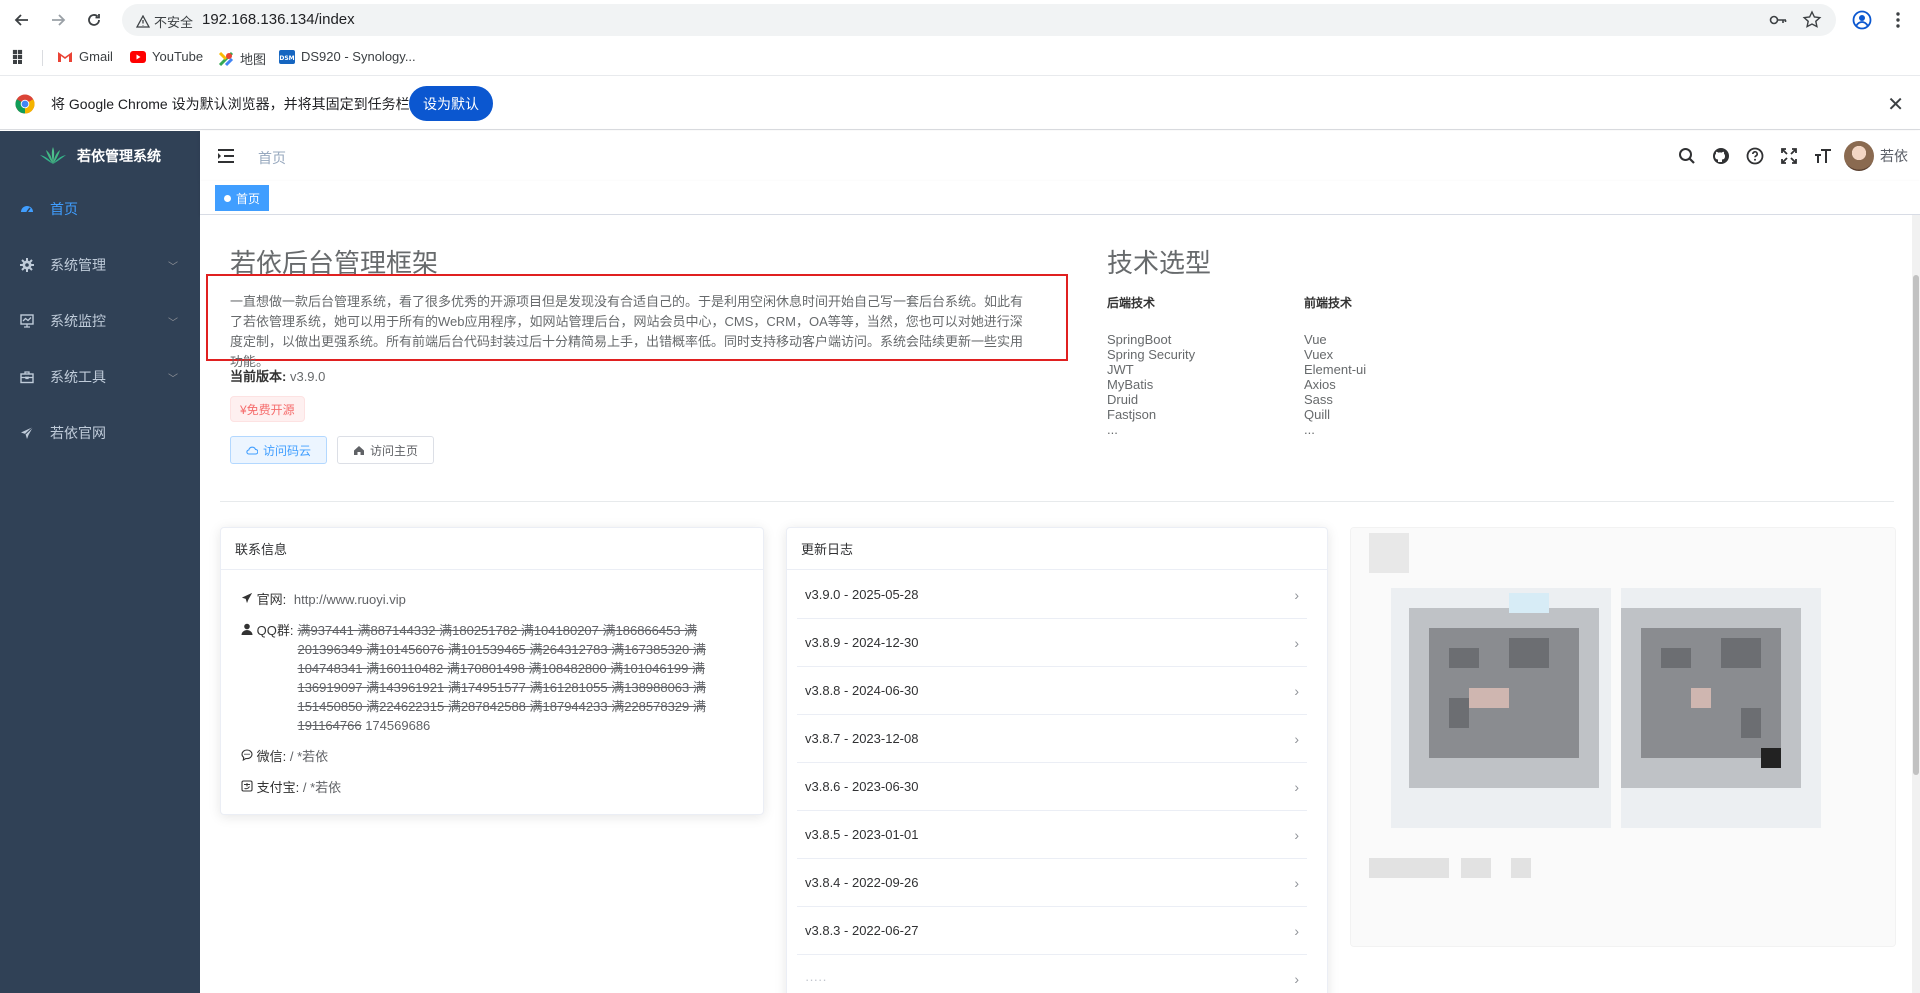 This screenshot has height=993, width=1920. I want to click on changelog-item: v3.8.7 - 2023-12-08 ›, so click(1052, 739).